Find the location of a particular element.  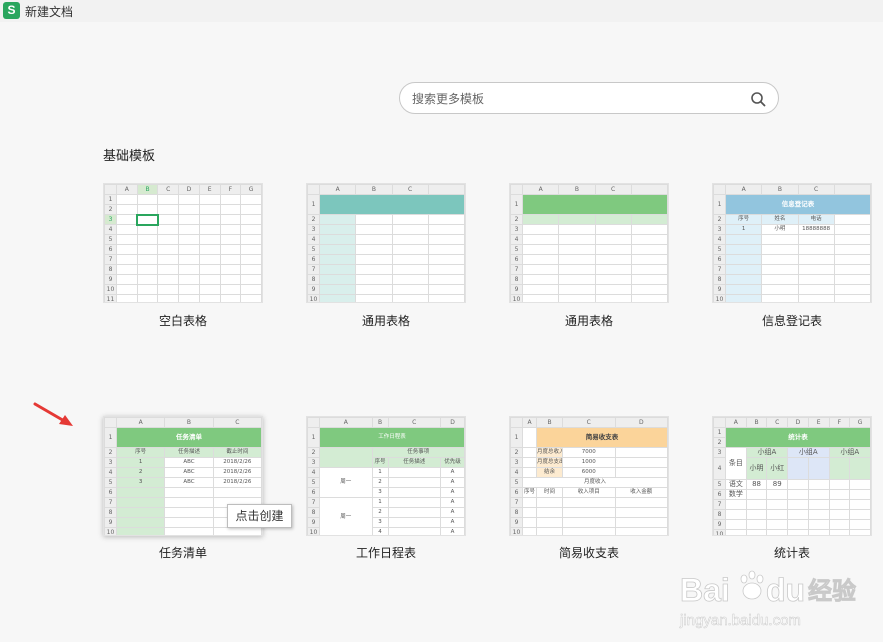

template-card-general-teal: ABC 1 2 3 4 5 6 7 8 9 10 is located at coordinates (386, 243).